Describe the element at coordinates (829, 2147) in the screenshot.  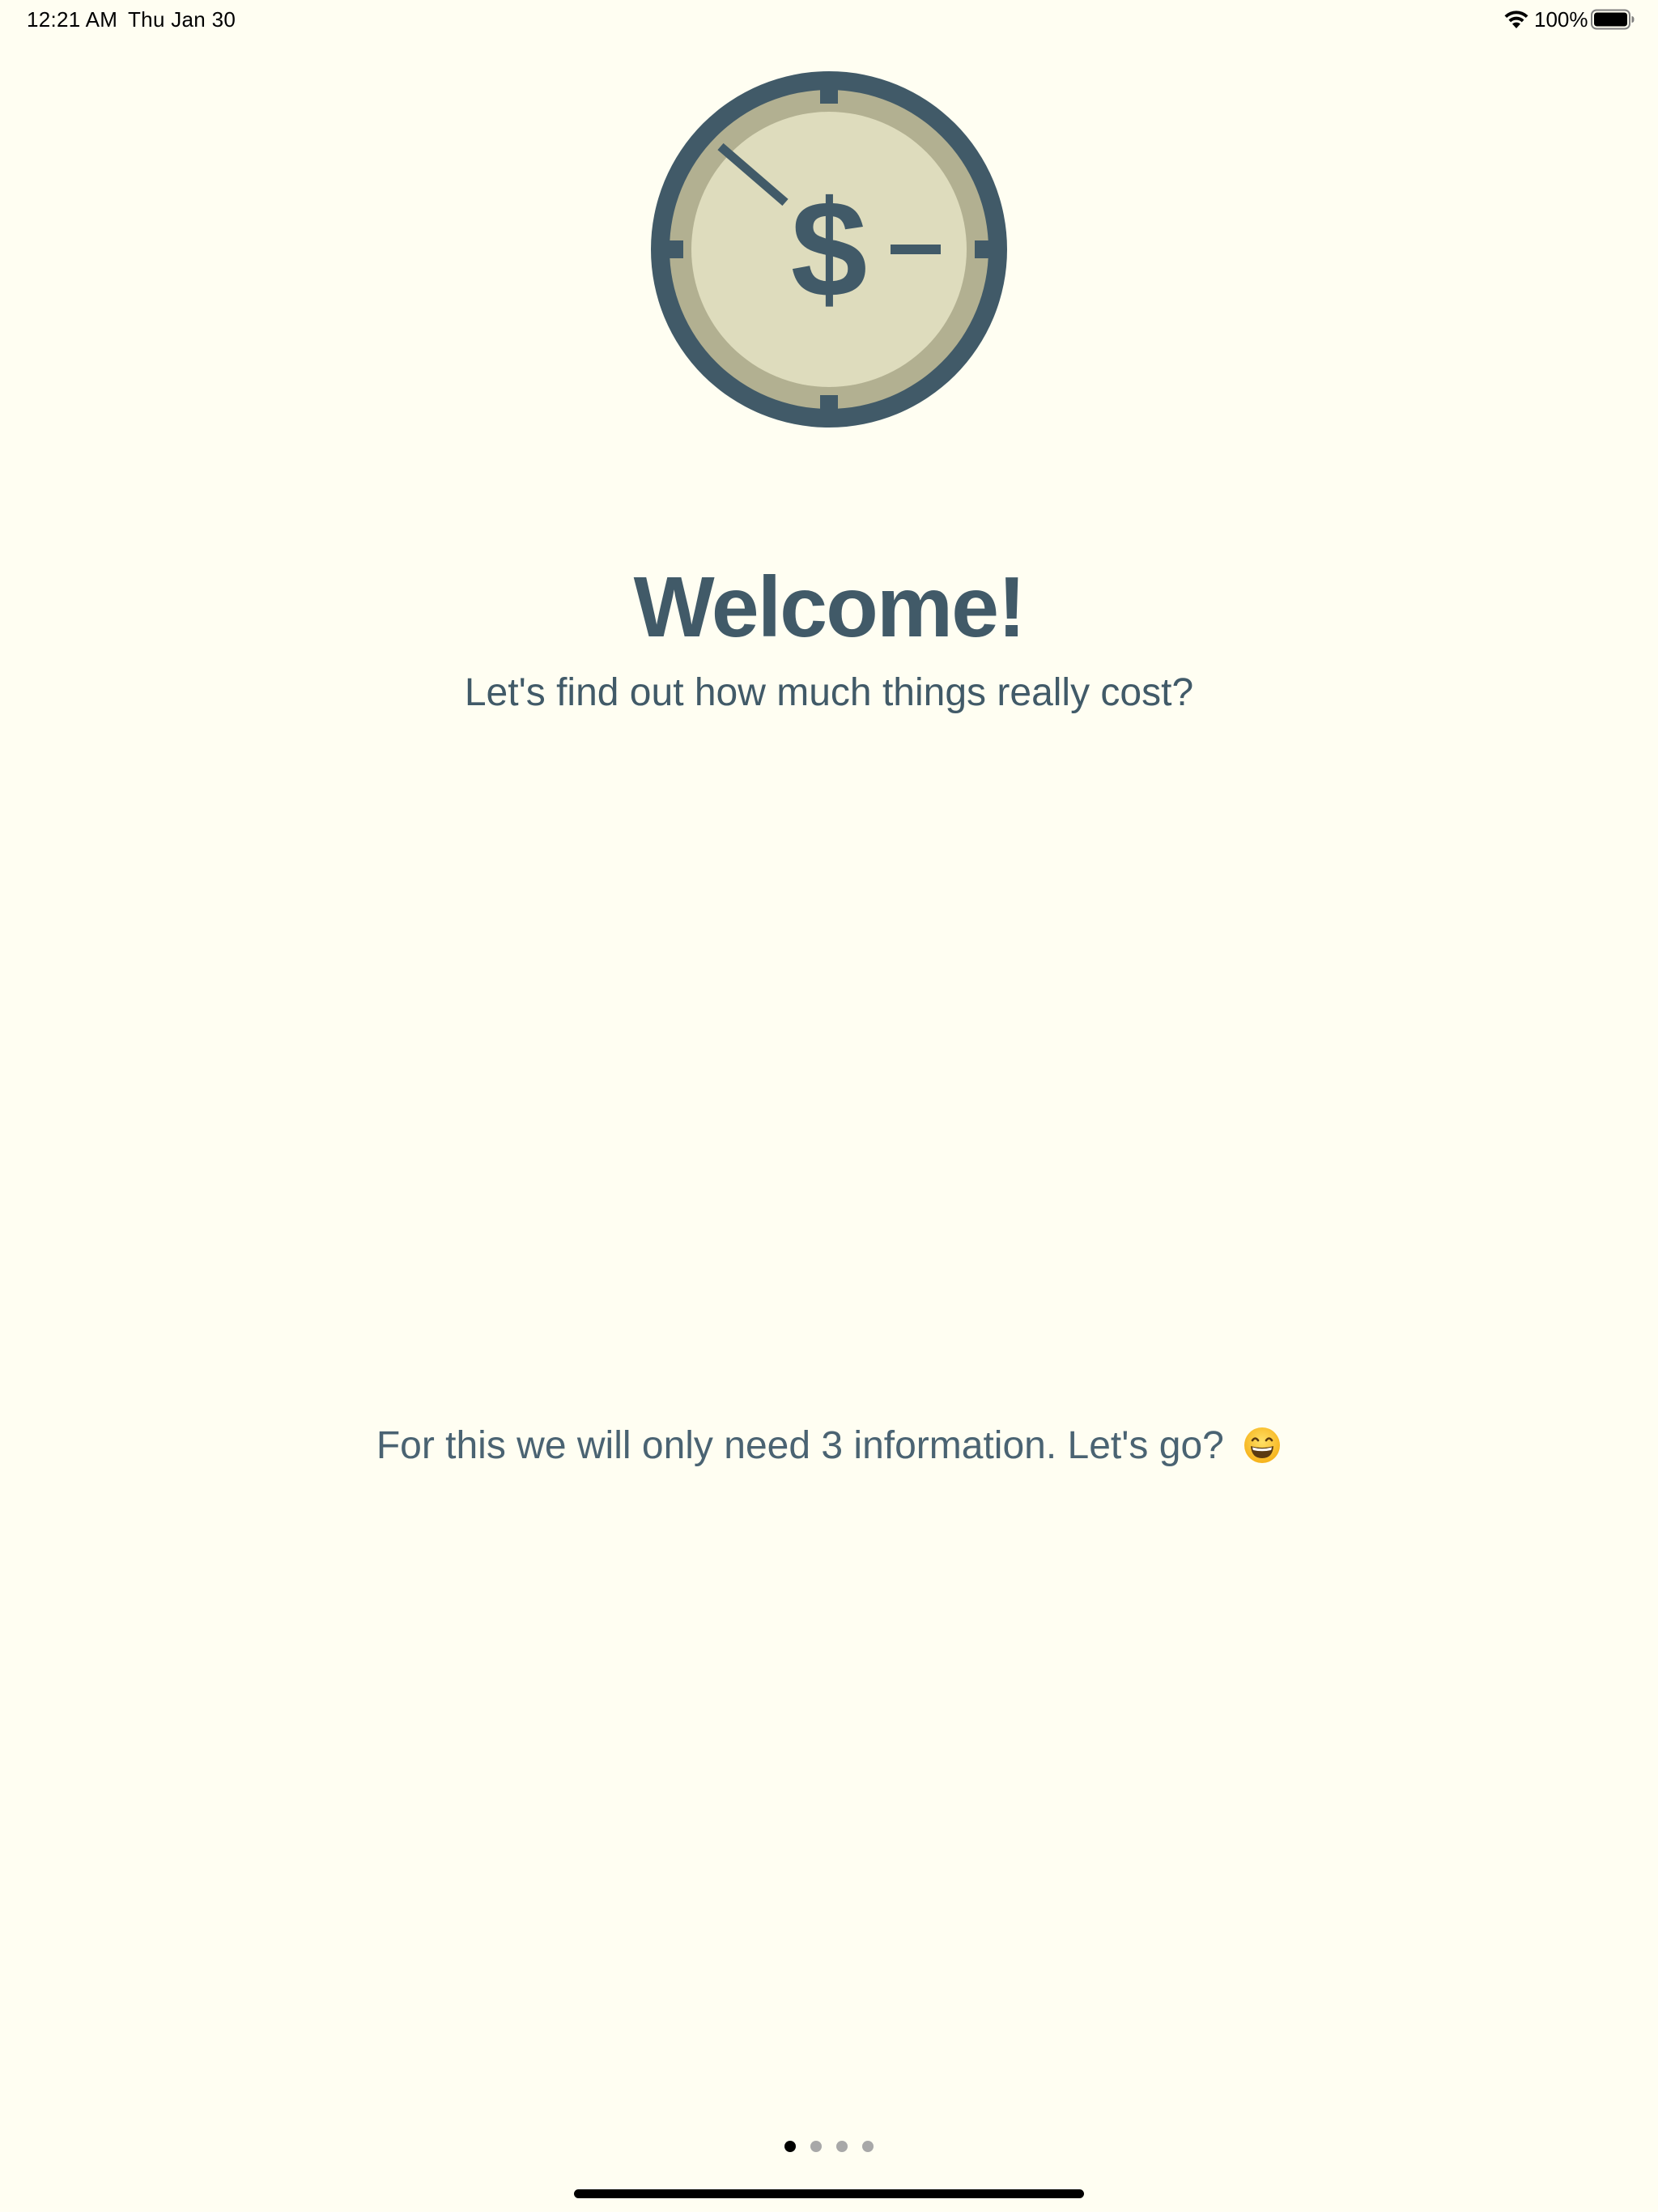
I see `page-indicator` at that location.